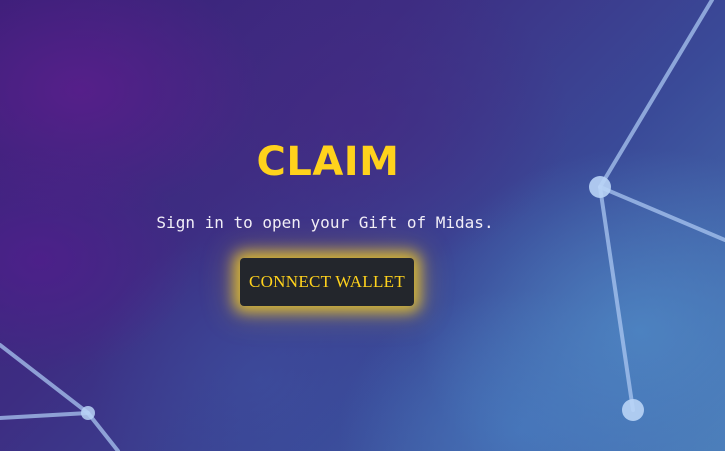 The height and width of the screenshot is (451, 725). Describe the element at coordinates (328, 162) in the screenshot. I see `page-title: CLAIM` at that location.